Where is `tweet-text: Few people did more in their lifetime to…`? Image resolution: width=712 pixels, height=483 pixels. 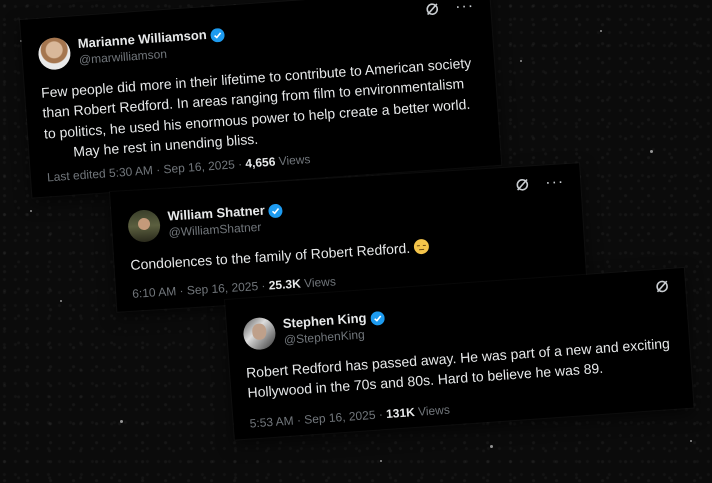
tweet-text: Few people did more in their lifetime to… is located at coordinates (261, 108).